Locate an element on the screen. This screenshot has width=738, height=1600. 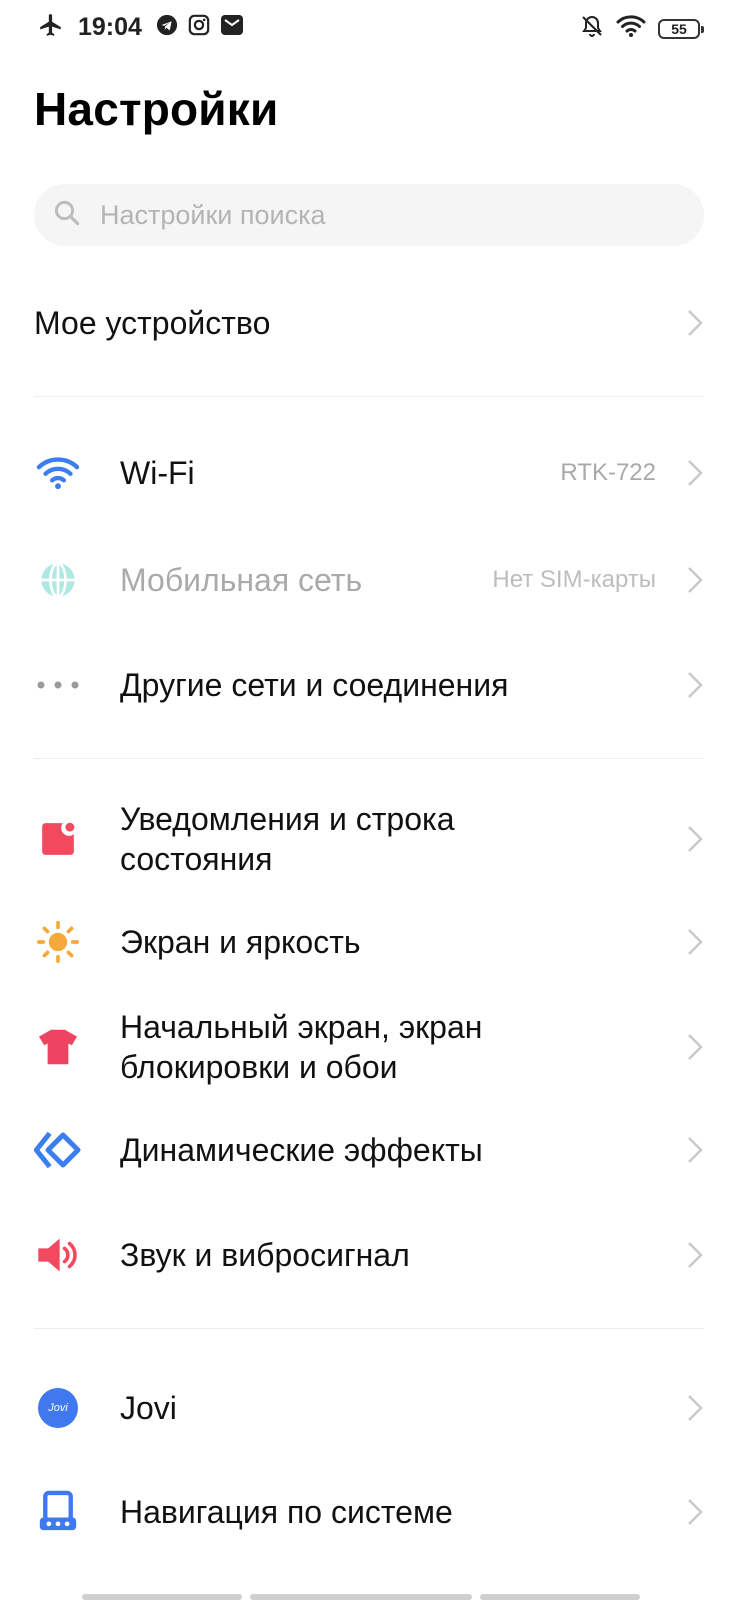
settings-item-sound: Звук и вибросигнал is located at coordinates (369, 1255).